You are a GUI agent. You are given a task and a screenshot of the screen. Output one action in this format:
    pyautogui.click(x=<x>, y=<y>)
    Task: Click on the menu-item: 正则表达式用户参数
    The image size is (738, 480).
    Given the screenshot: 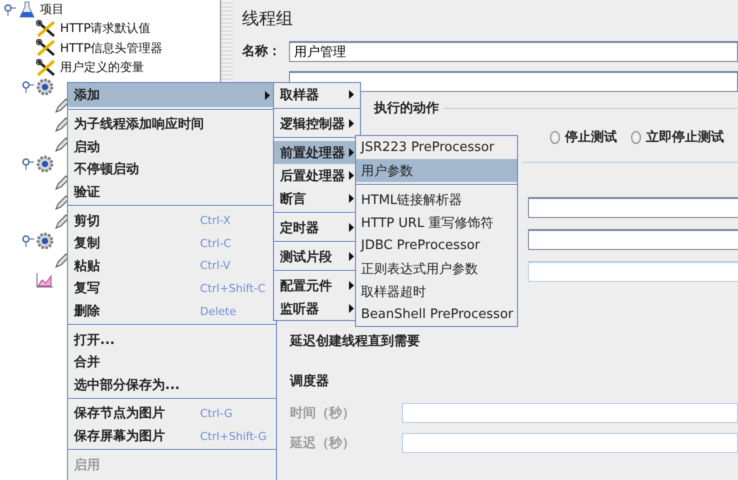 What is the action you would take?
    pyautogui.click(x=436, y=268)
    